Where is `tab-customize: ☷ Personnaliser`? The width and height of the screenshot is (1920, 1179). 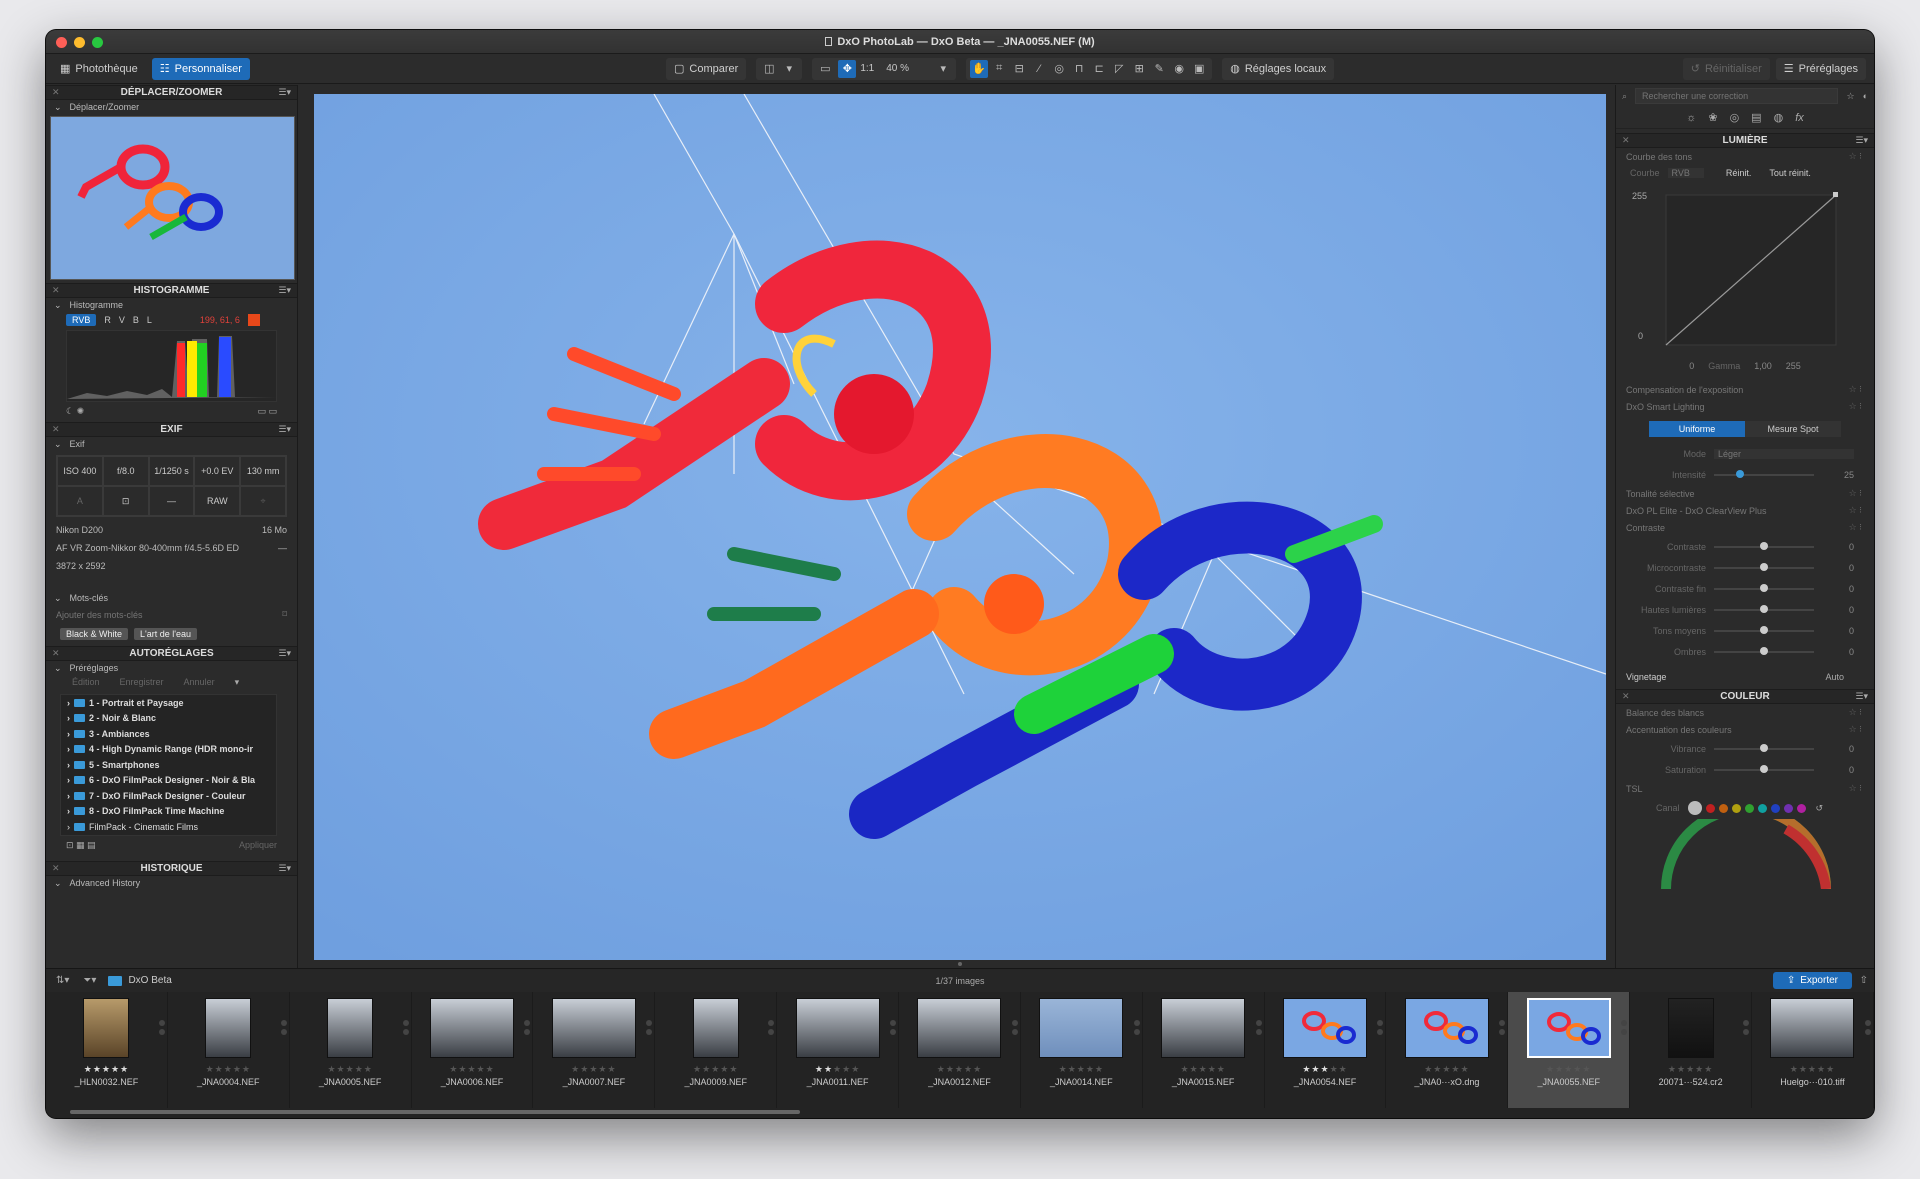
tab-customize: ☷ Personnaliser is located at coordinates (200, 68).